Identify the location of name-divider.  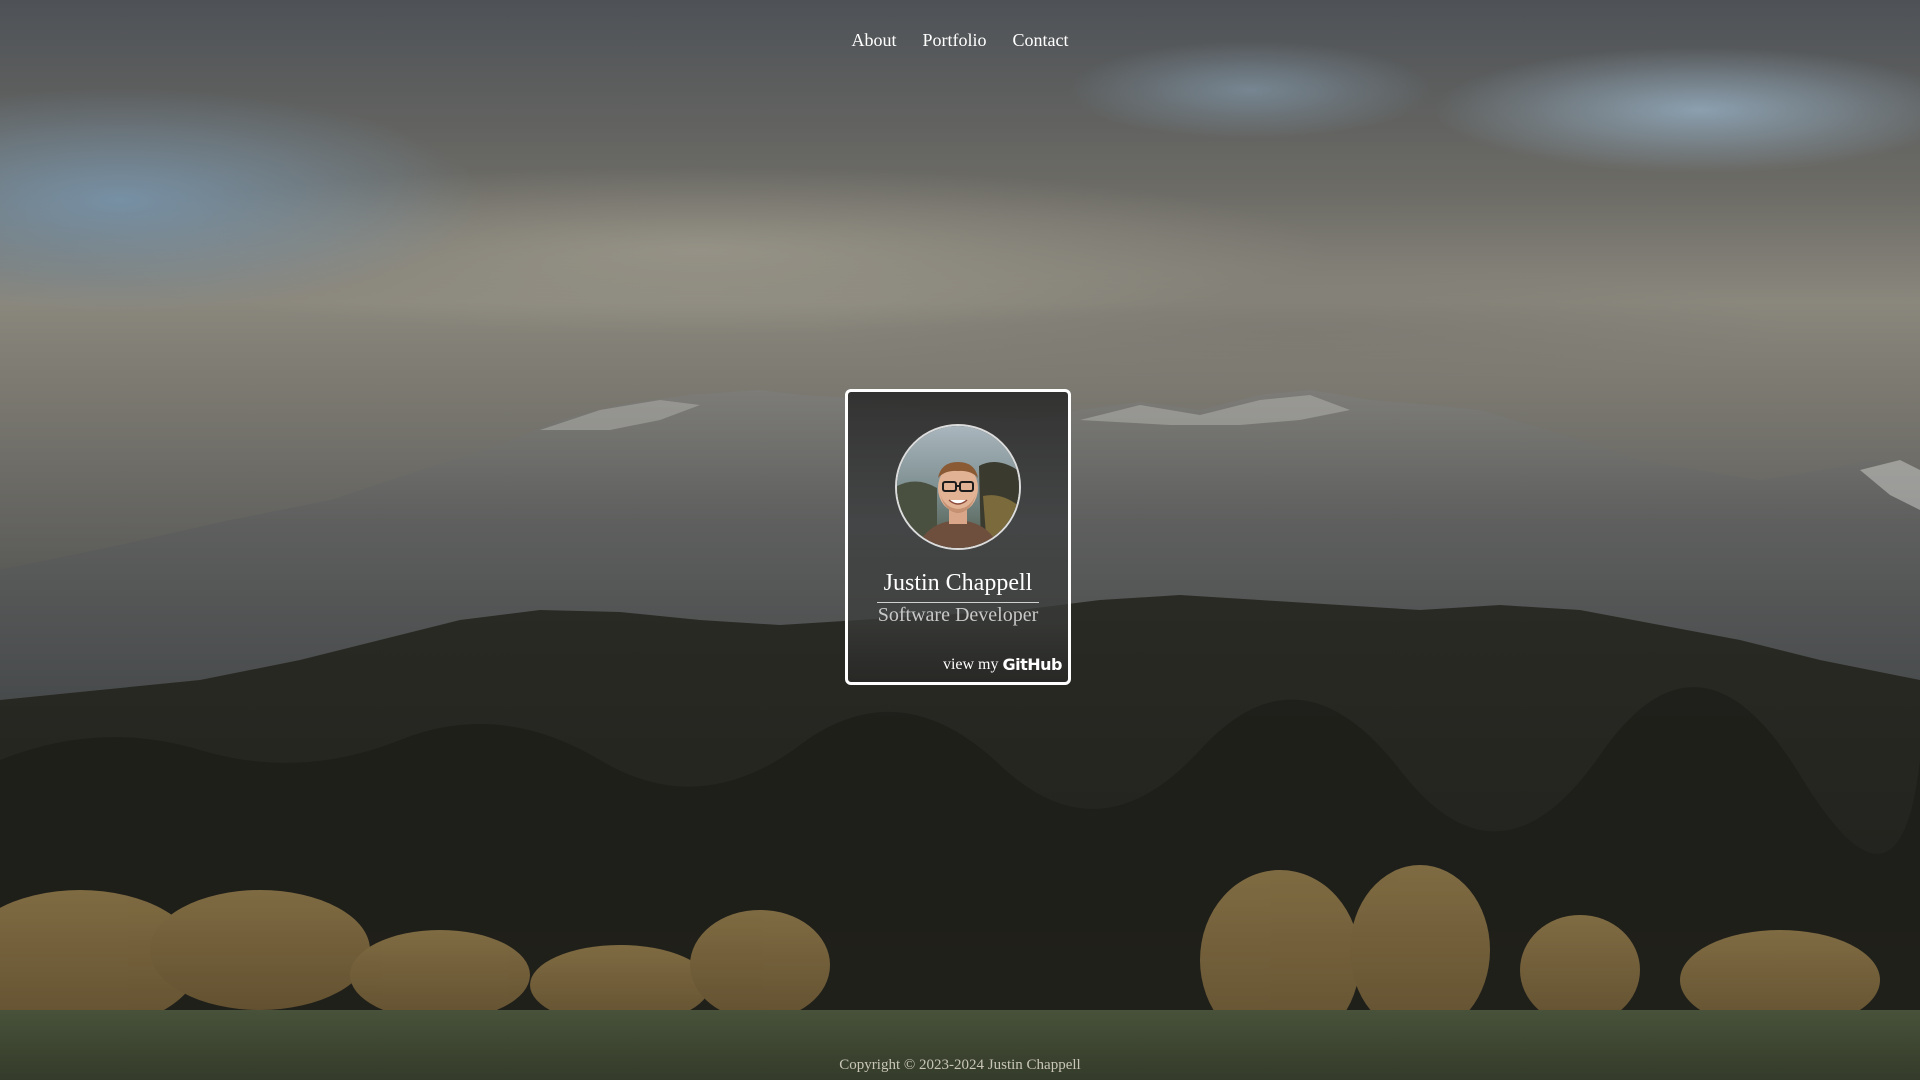
(958, 602).